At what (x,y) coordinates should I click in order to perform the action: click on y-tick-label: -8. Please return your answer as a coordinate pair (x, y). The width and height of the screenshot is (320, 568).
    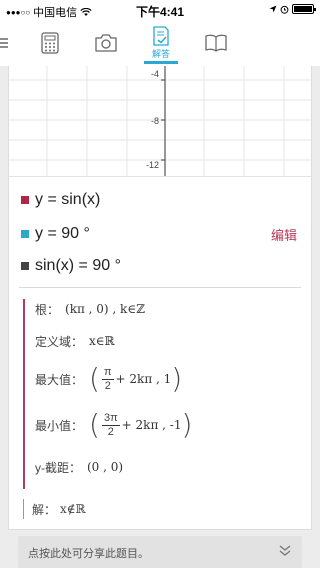
    Looking at the image, I should click on (155, 121).